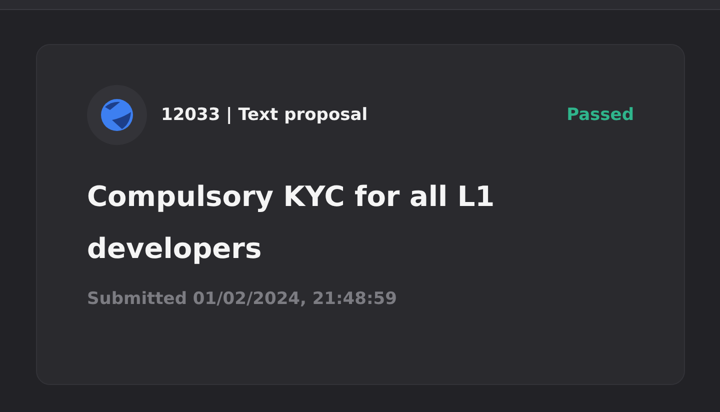 This screenshot has width=720, height=412. What do you see at coordinates (291, 223) in the screenshot?
I see `proposal-title: Compulsory KYC for all L1 developers` at bounding box center [291, 223].